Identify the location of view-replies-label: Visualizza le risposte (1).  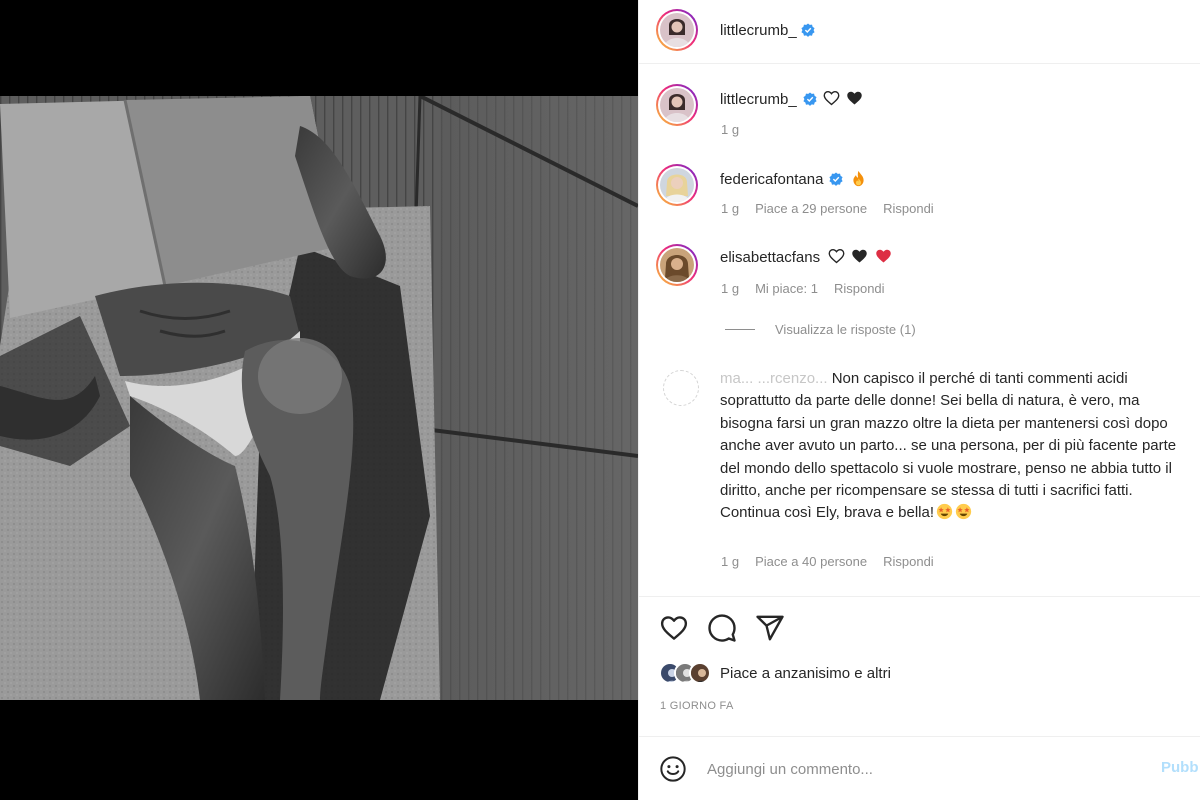
(845, 329).